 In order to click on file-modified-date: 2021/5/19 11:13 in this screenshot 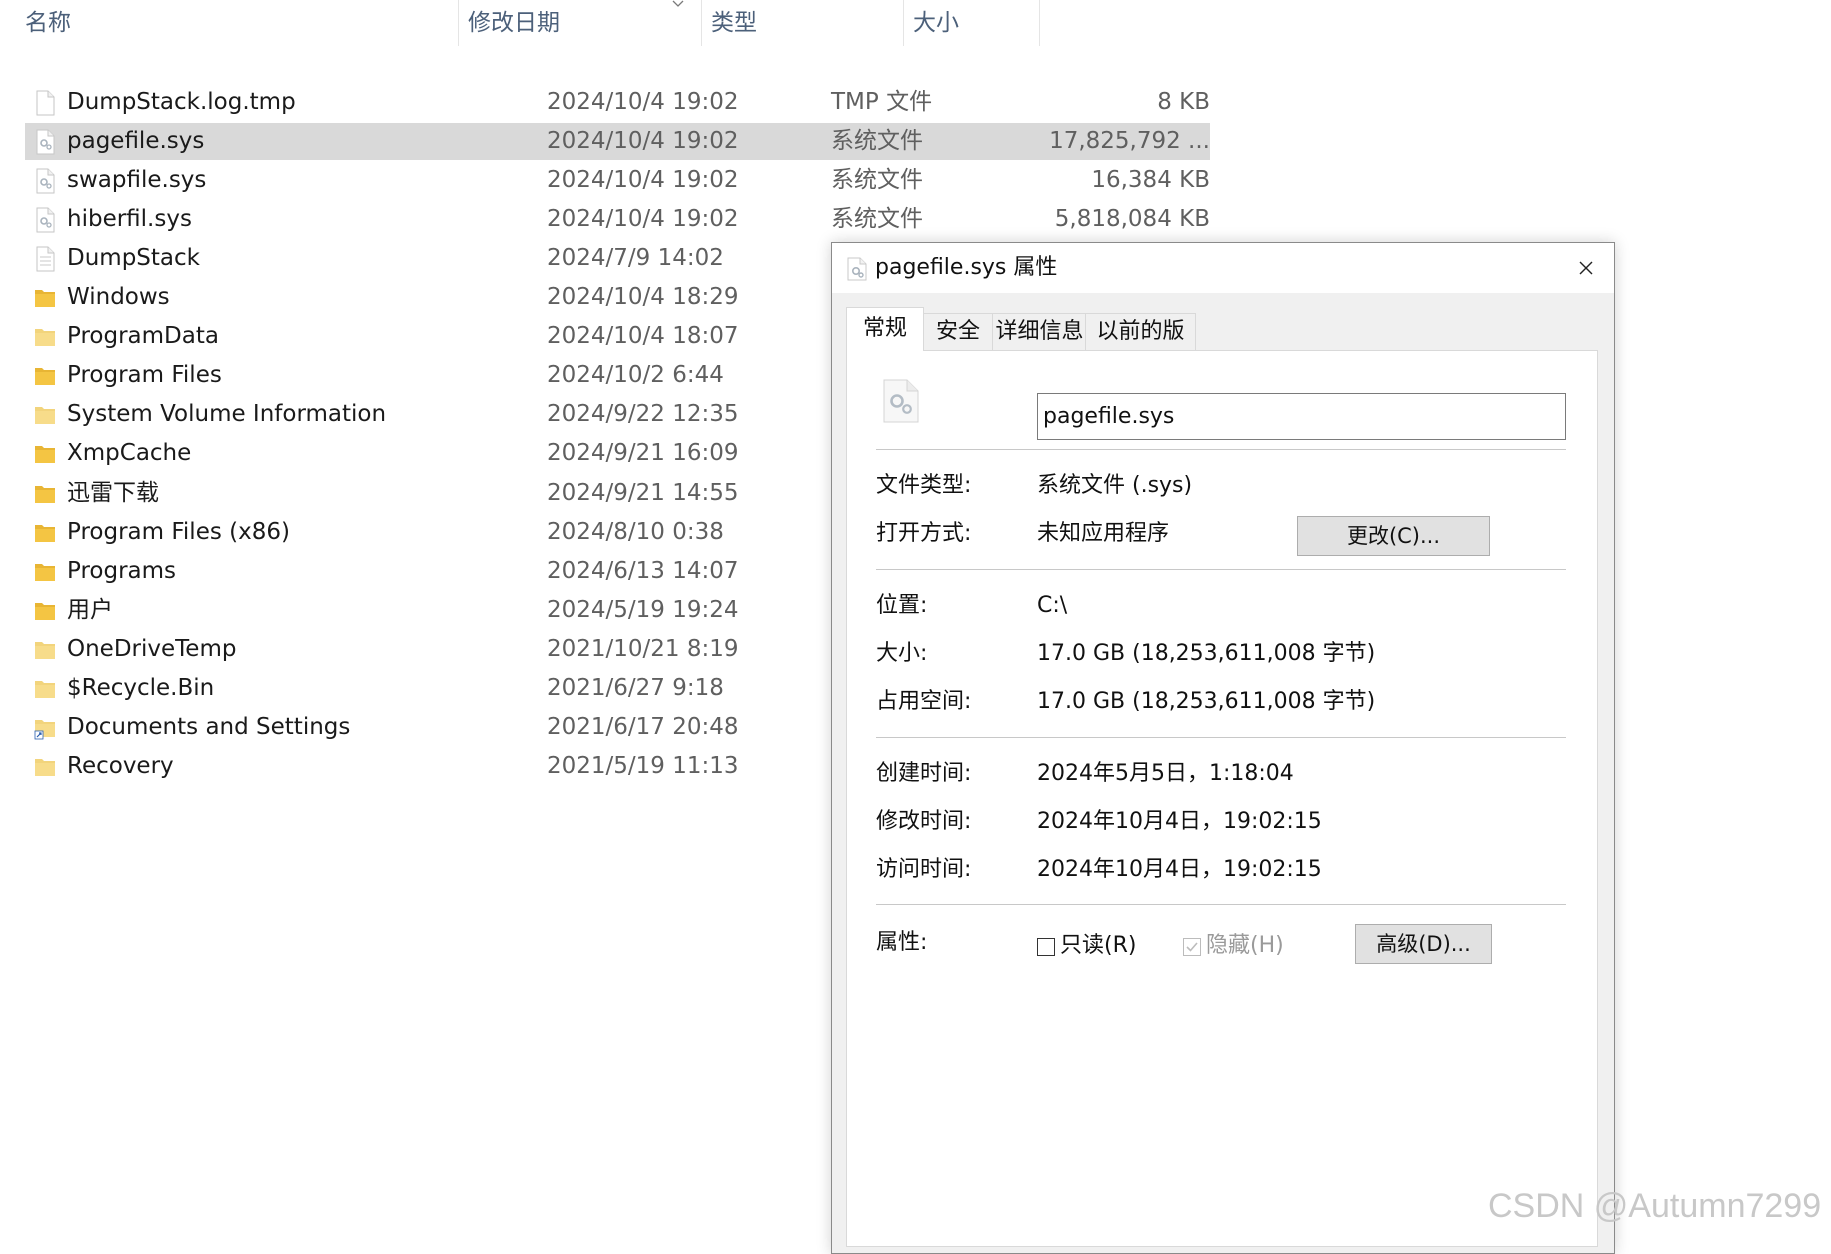, I will do `click(643, 765)`.